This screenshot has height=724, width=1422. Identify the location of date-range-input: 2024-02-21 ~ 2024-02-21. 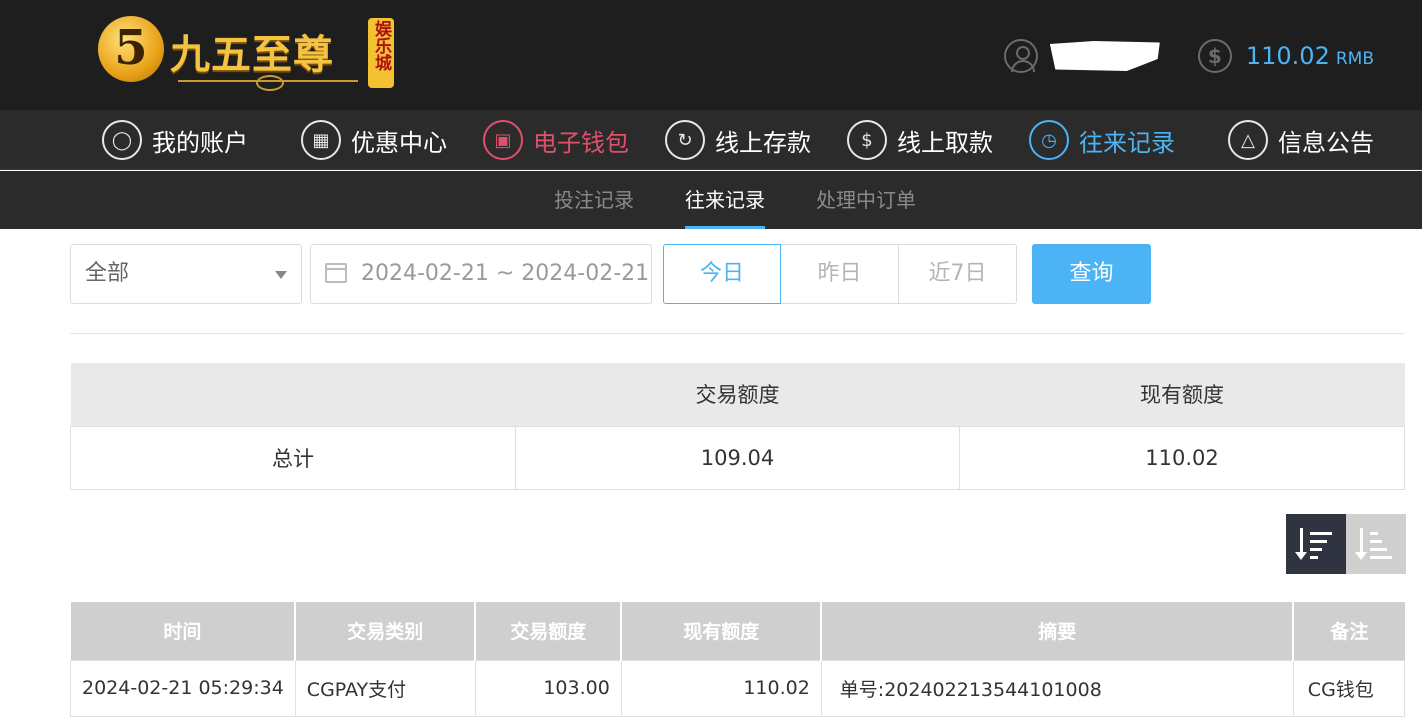
(481, 274).